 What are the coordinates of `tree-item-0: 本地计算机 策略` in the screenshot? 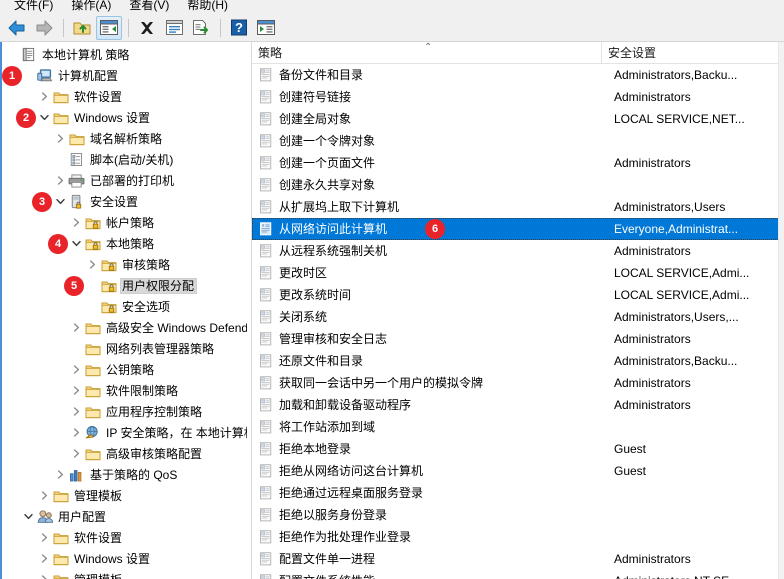 It's located at (125, 54).